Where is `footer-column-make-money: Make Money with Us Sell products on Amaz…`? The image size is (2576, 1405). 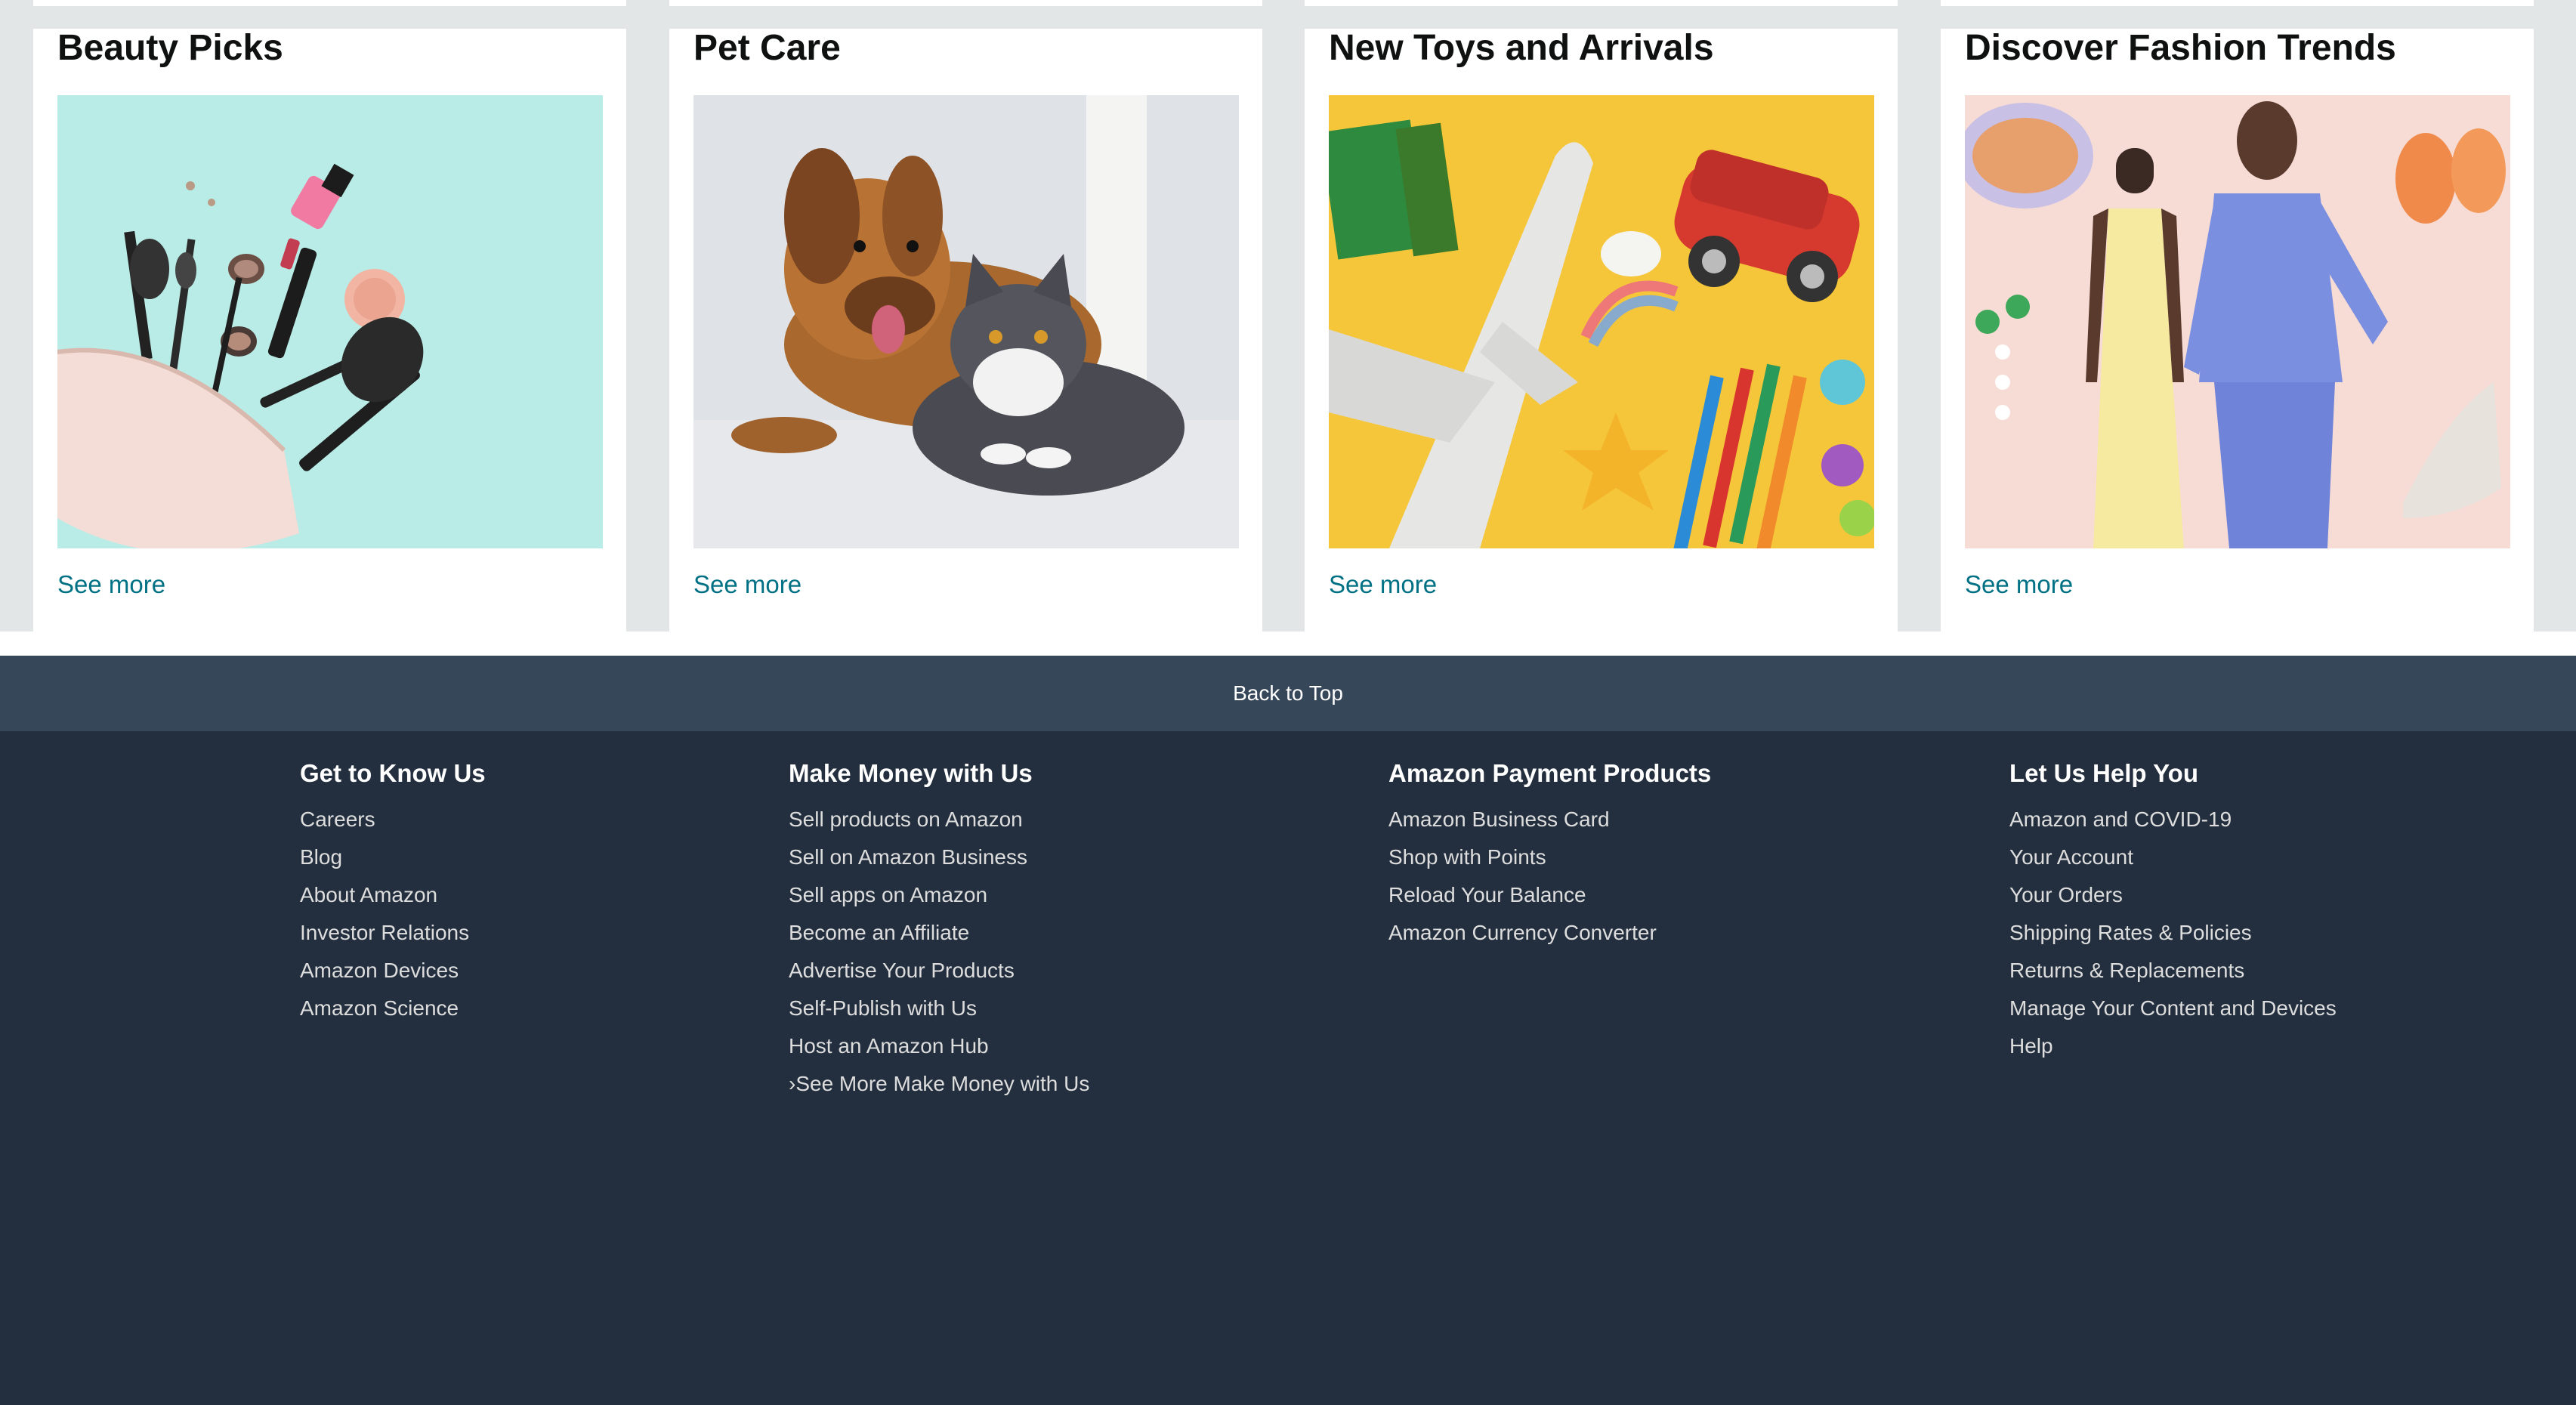 footer-column-make-money: Make Money with Us Sell products on Amaz… is located at coordinates (939, 930).